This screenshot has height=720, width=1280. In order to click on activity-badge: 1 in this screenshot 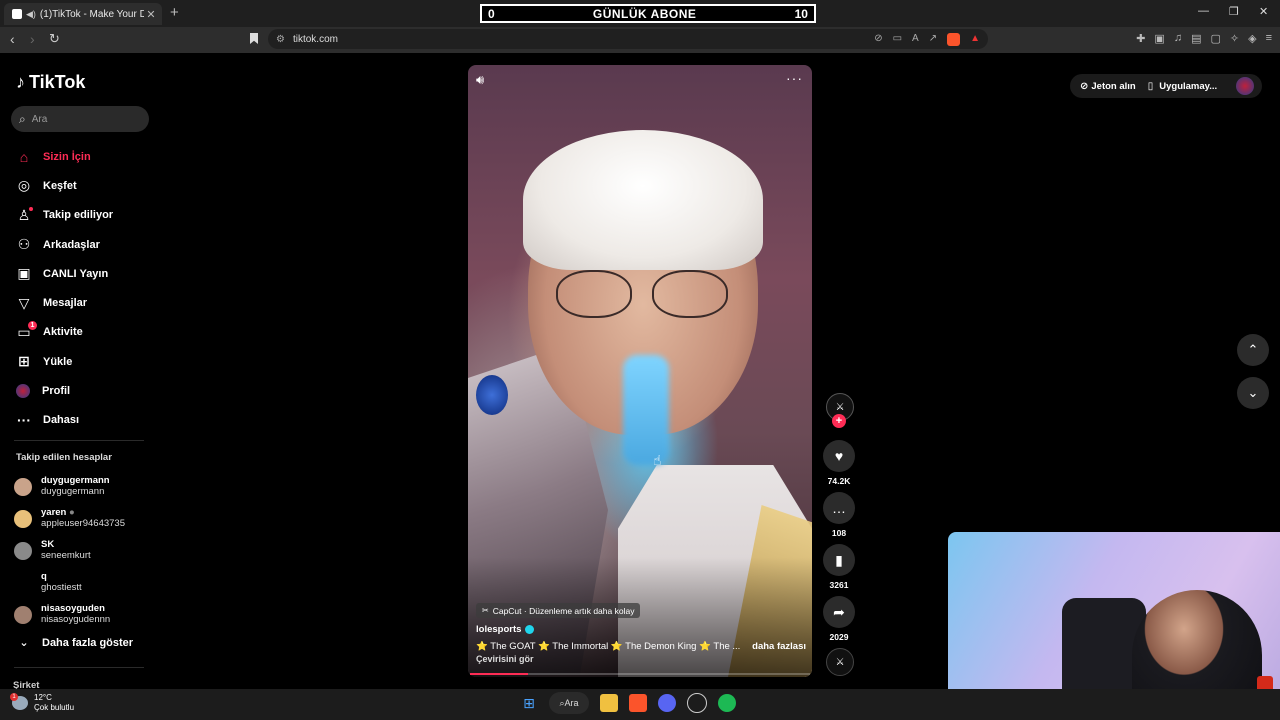, I will do `click(32, 325)`.